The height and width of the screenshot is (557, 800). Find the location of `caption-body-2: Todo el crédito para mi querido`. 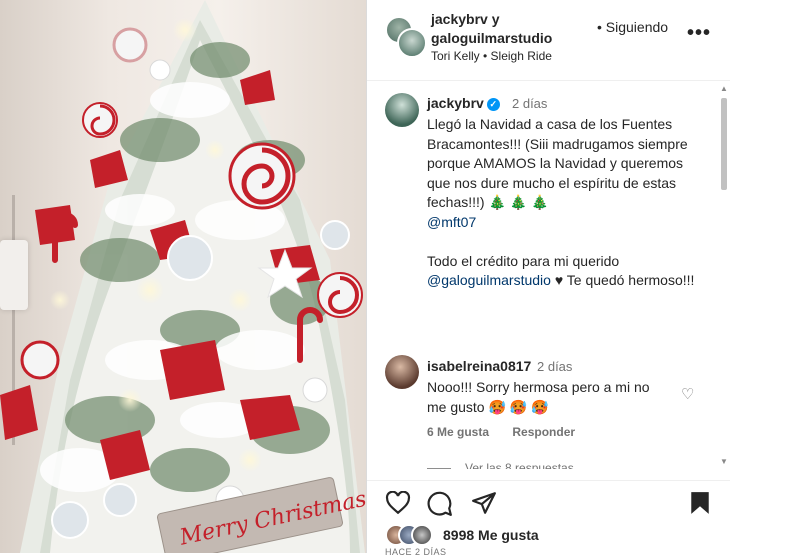

caption-body-2: Todo el crédito para mi querido is located at coordinates (523, 260).